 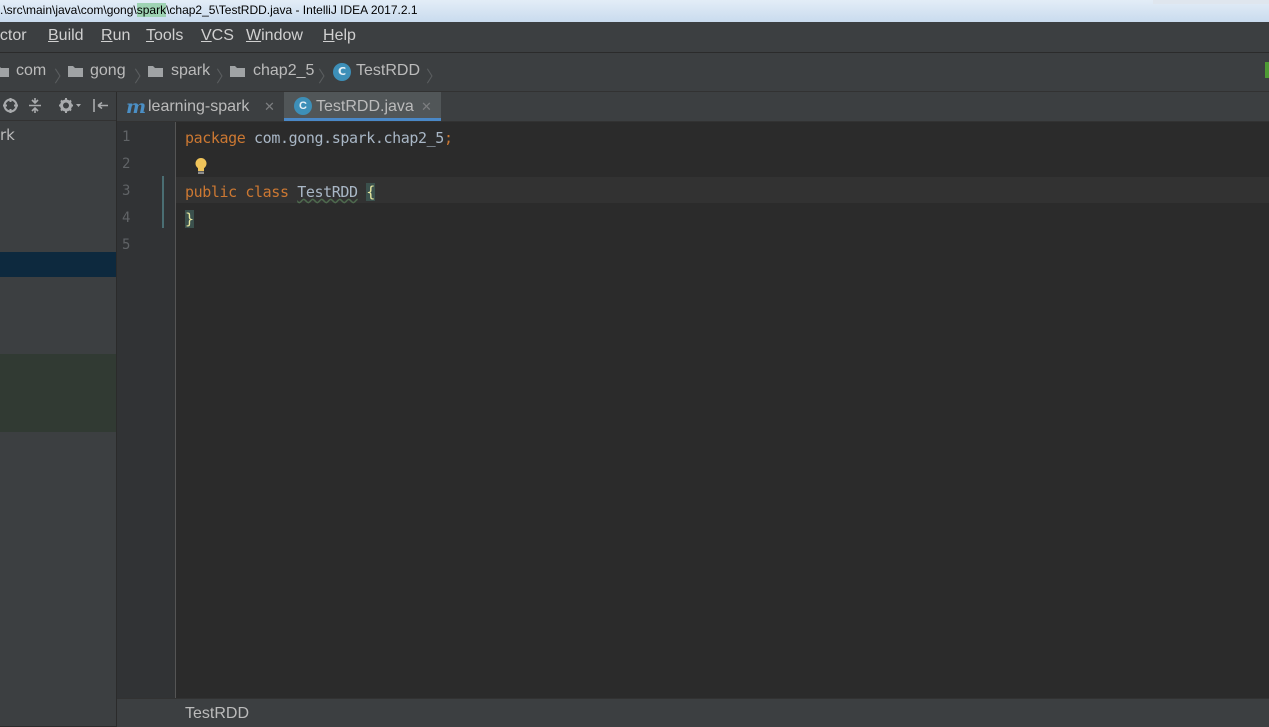 I want to click on menu-build: Build, so click(x=66, y=36).